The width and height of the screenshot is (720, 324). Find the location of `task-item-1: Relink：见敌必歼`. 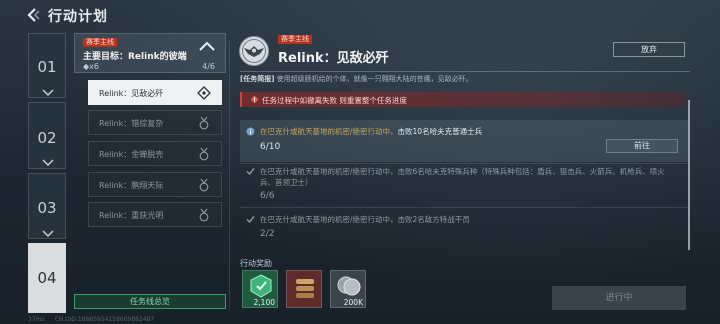

task-item-1: Relink：见敌必歼 is located at coordinates (155, 92).